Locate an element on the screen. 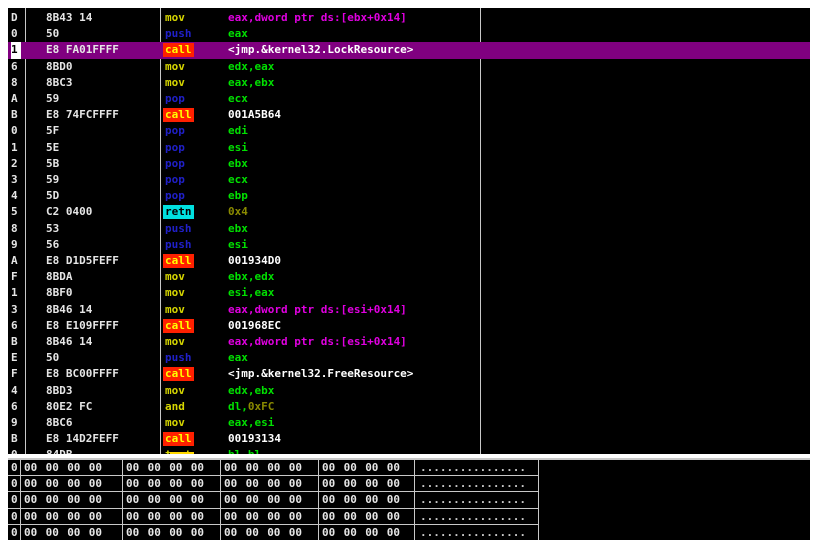 The image size is (814, 540). instruction-row: 1 8BF0 mov esi,eax is located at coordinates (409, 293).